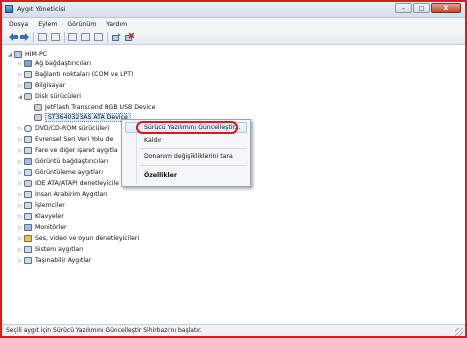 This screenshot has width=467, height=338. What do you see at coordinates (41, 9) in the screenshot?
I see `window-title: Aygıt Yöneticisi` at bounding box center [41, 9].